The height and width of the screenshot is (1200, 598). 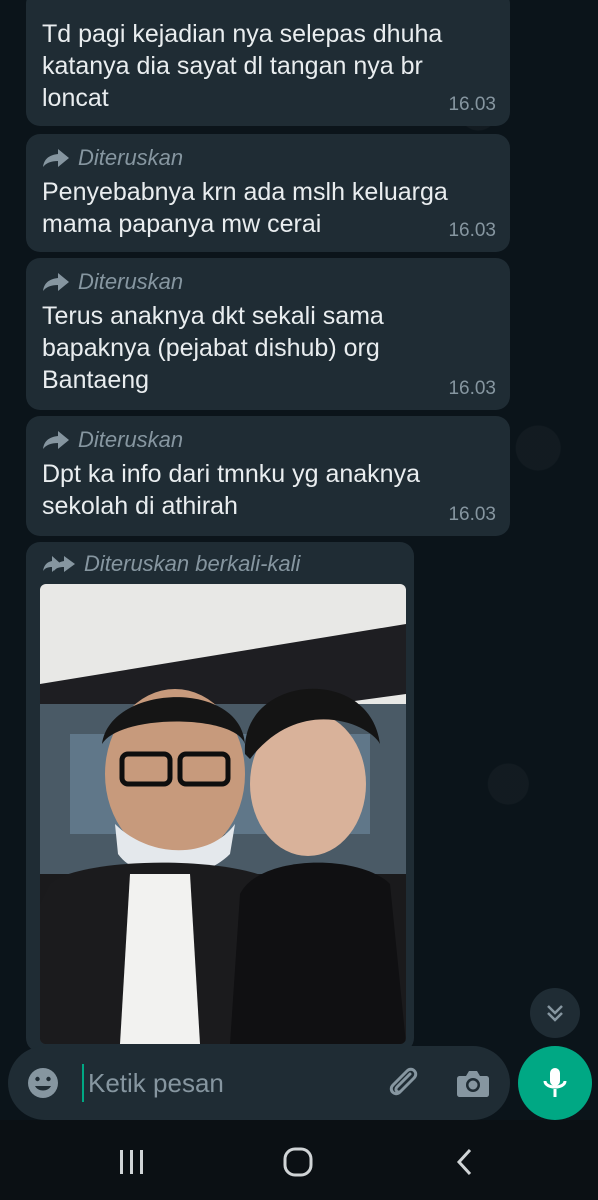 I want to click on message-input, so click(x=230, y=1083).